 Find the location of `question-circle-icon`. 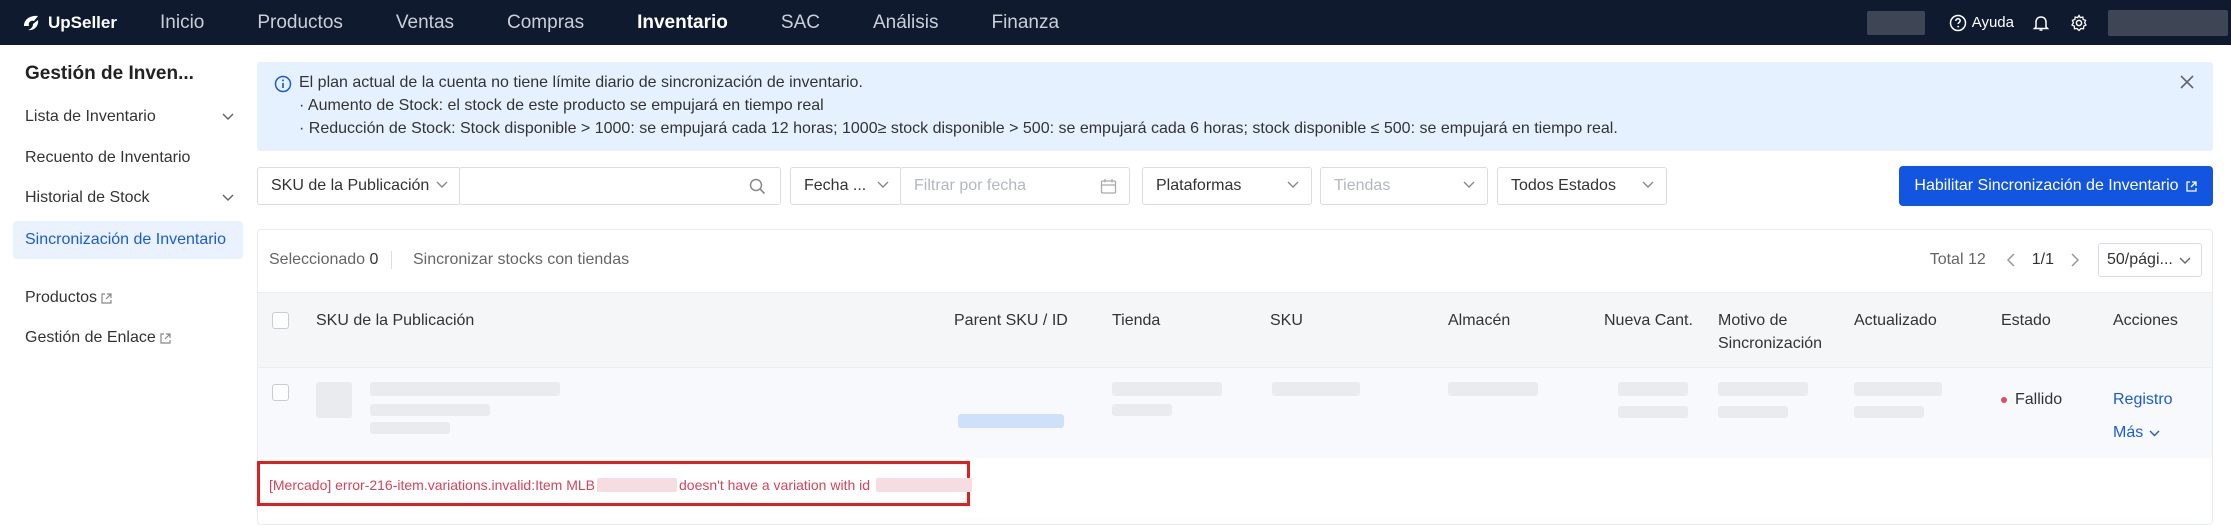

question-circle-icon is located at coordinates (1957, 22).